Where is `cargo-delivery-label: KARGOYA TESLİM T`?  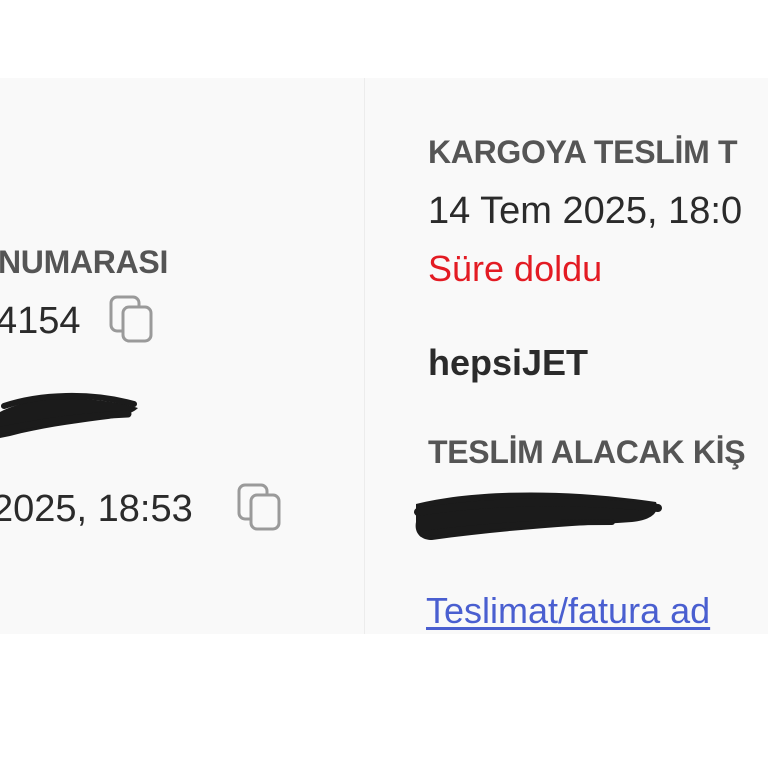
cargo-delivery-label: KARGOYA TESLİM T is located at coordinates (583, 152).